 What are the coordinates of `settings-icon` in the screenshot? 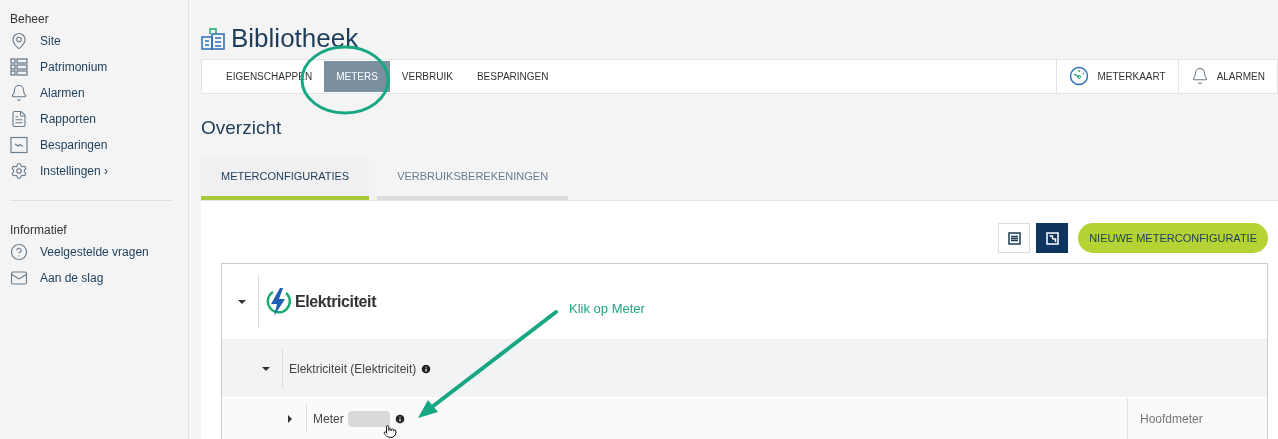 It's located at (19, 171).